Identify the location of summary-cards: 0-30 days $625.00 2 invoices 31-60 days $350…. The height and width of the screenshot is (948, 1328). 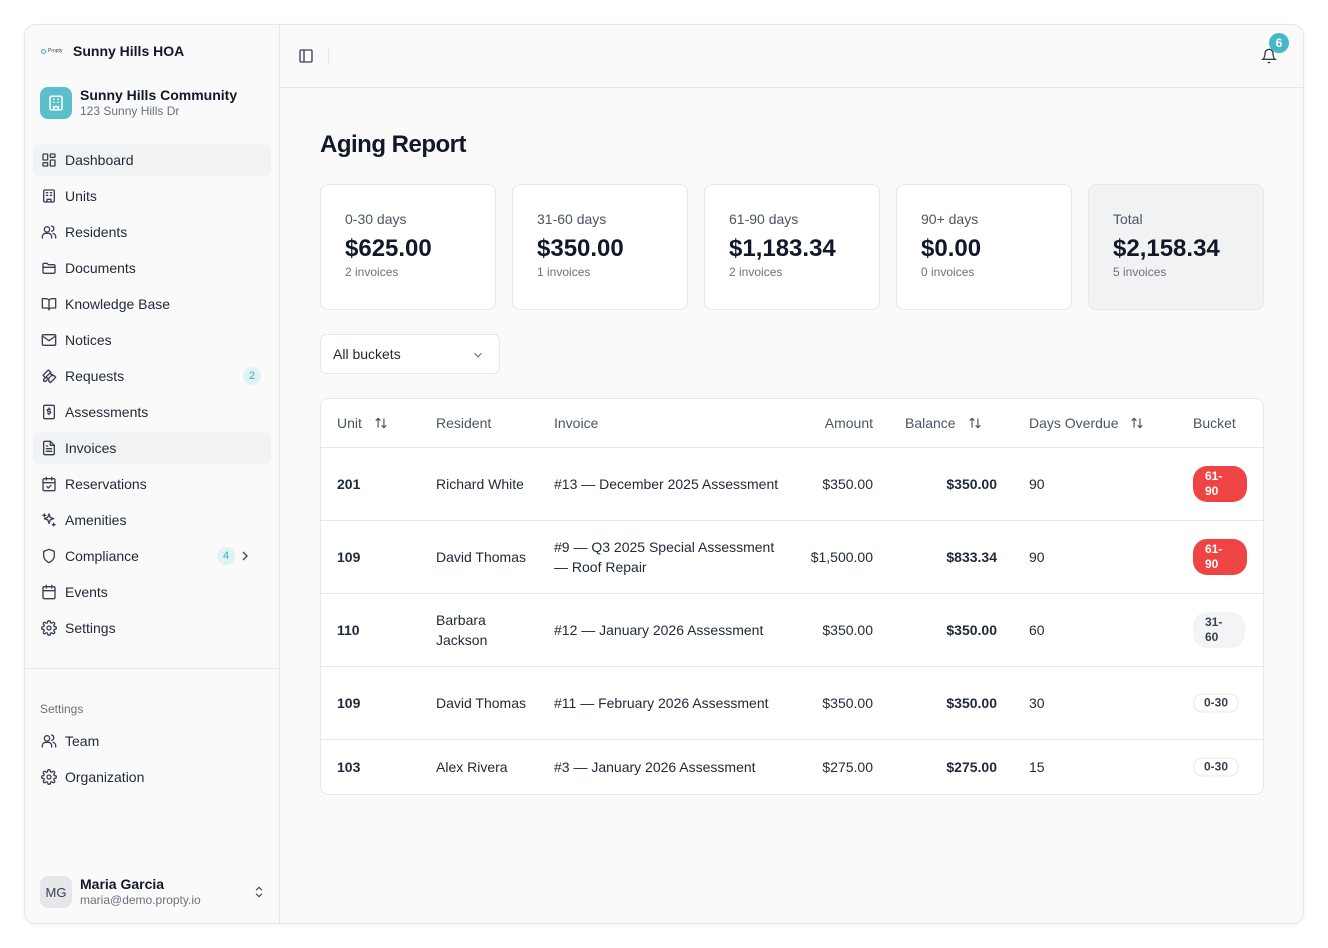
(792, 247).